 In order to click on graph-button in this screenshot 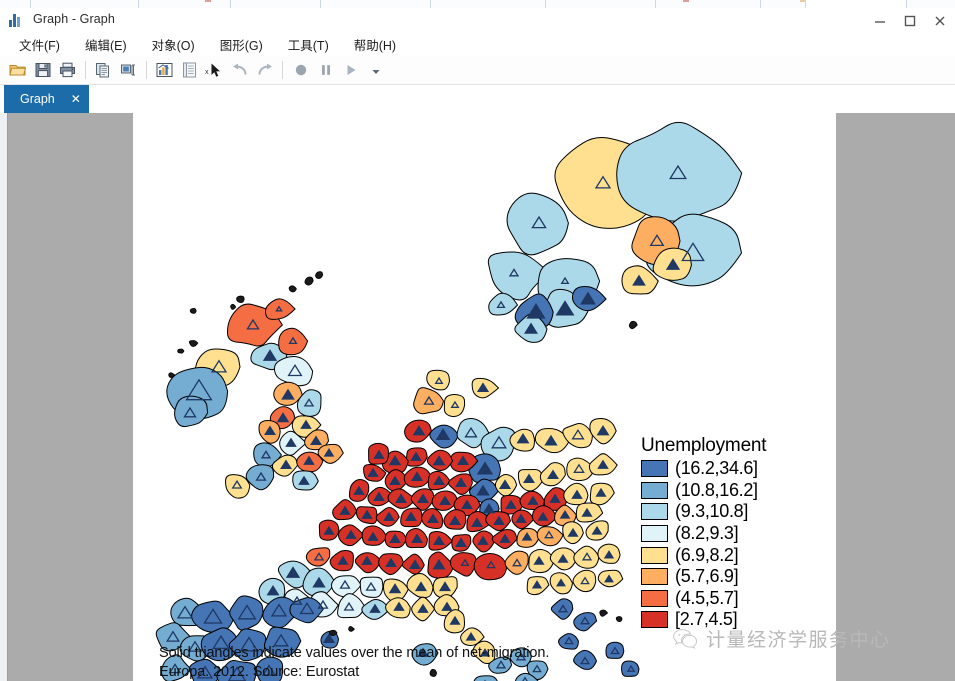, I will do `click(164, 70)`.